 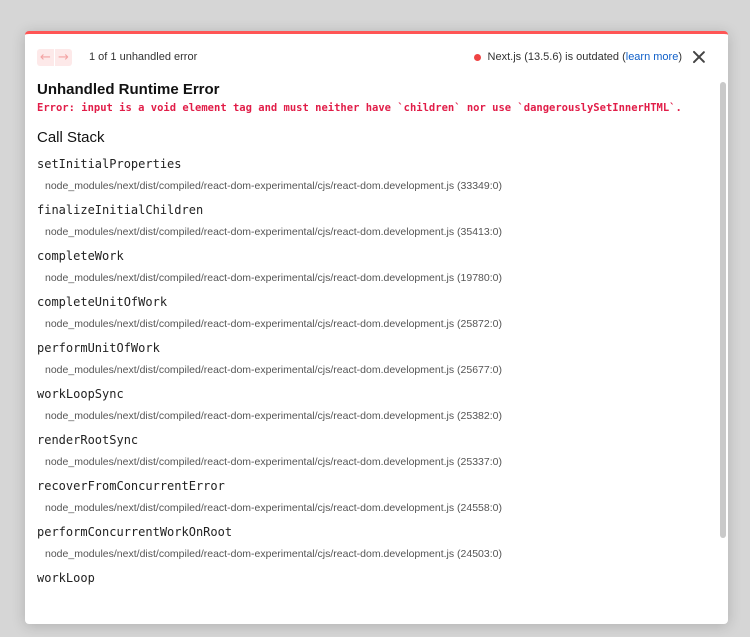 What do you see at coordinates (71, 137) in the screenshot?
I see `call-stack-heading: Call Stack` at bounding box center [71, 137].